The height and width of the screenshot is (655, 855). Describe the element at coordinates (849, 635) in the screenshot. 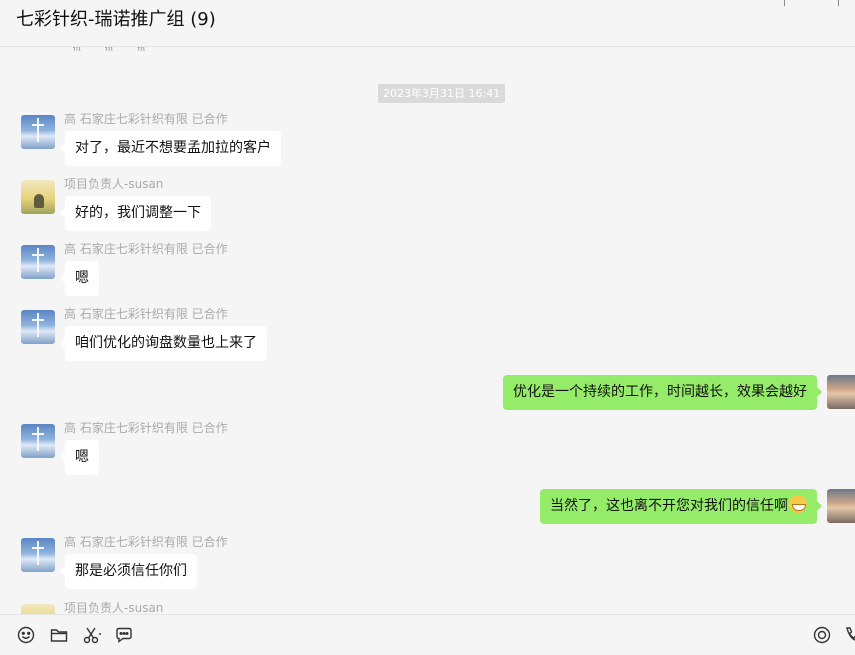

I see `phone-icon` at that location.